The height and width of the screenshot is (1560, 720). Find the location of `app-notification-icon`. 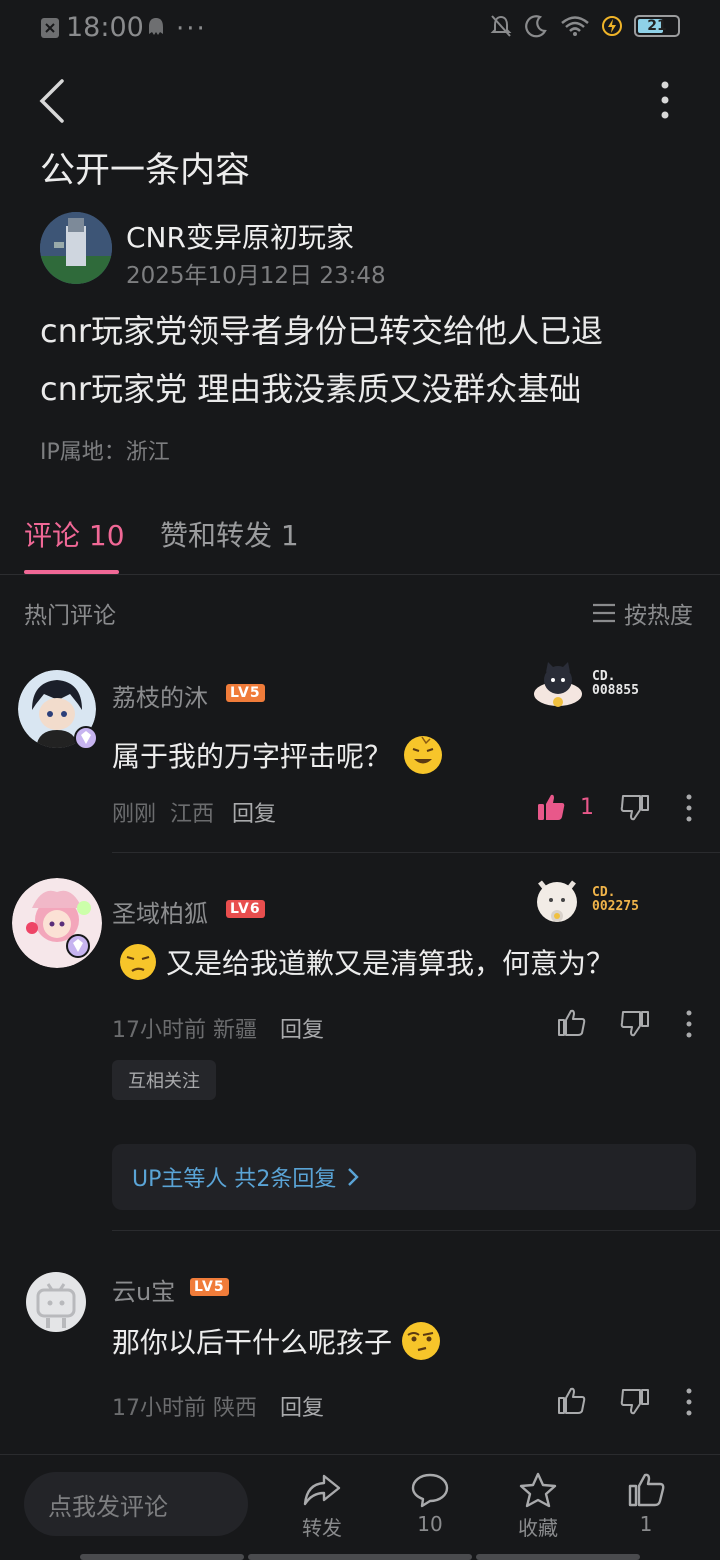

app-notification-icon is located at coordinates (156, 31).